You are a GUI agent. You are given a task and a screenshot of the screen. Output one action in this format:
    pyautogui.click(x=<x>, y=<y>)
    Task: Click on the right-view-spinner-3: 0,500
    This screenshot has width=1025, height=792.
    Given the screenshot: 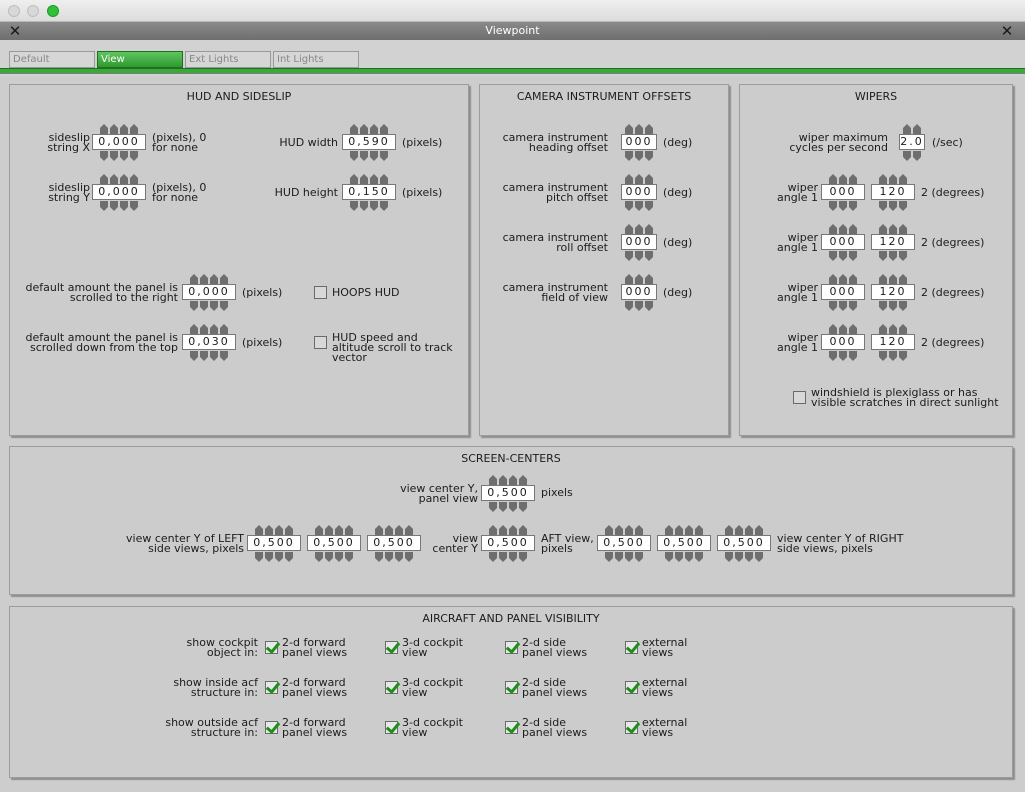 What is the action you would take?
    pyautogui.click(x=744, y=544)
    